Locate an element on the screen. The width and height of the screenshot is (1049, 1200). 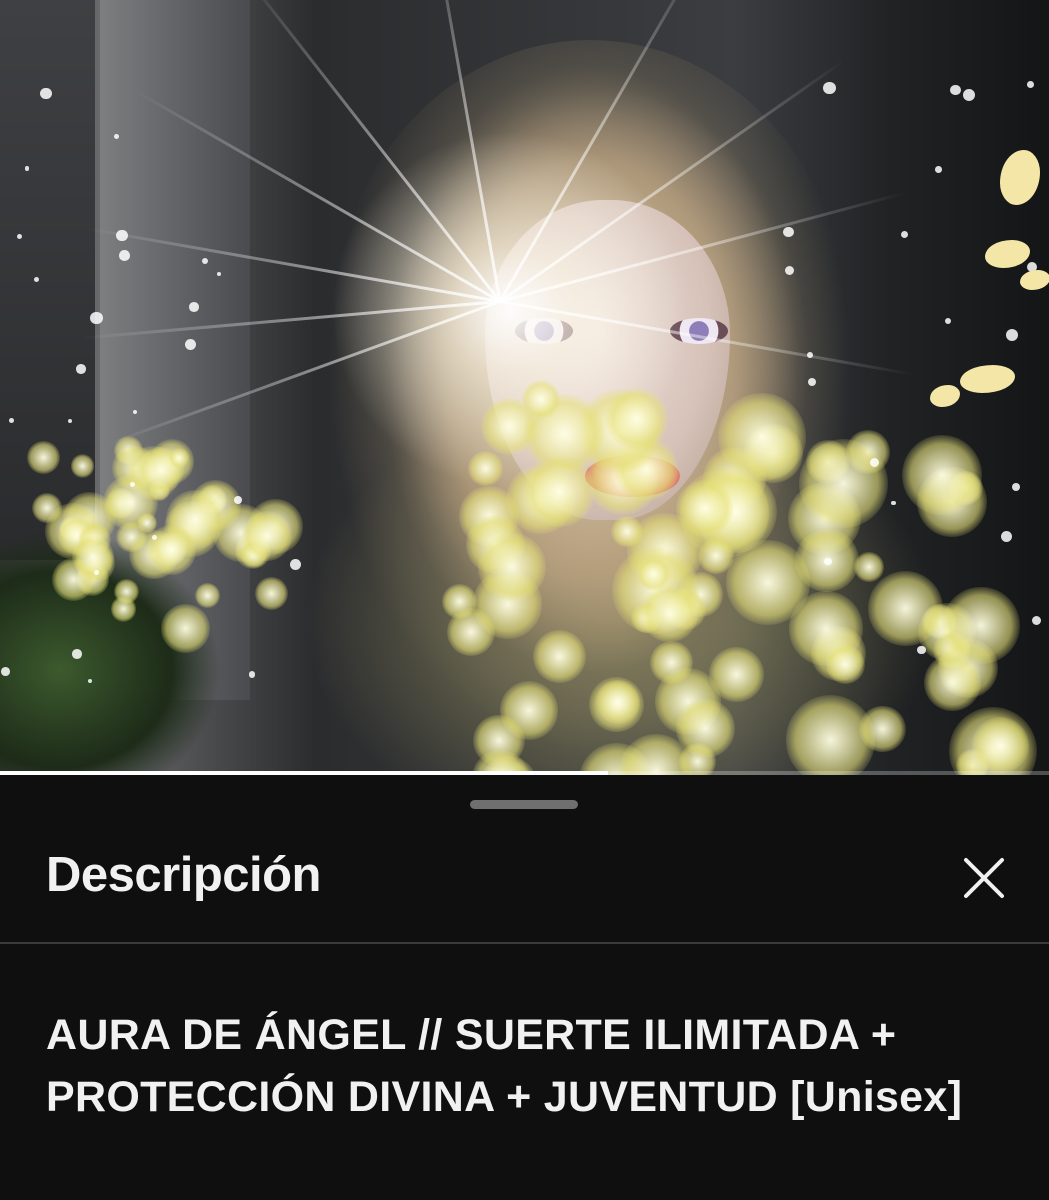
sheet-drag-handle is located at coordinates (524, 804).